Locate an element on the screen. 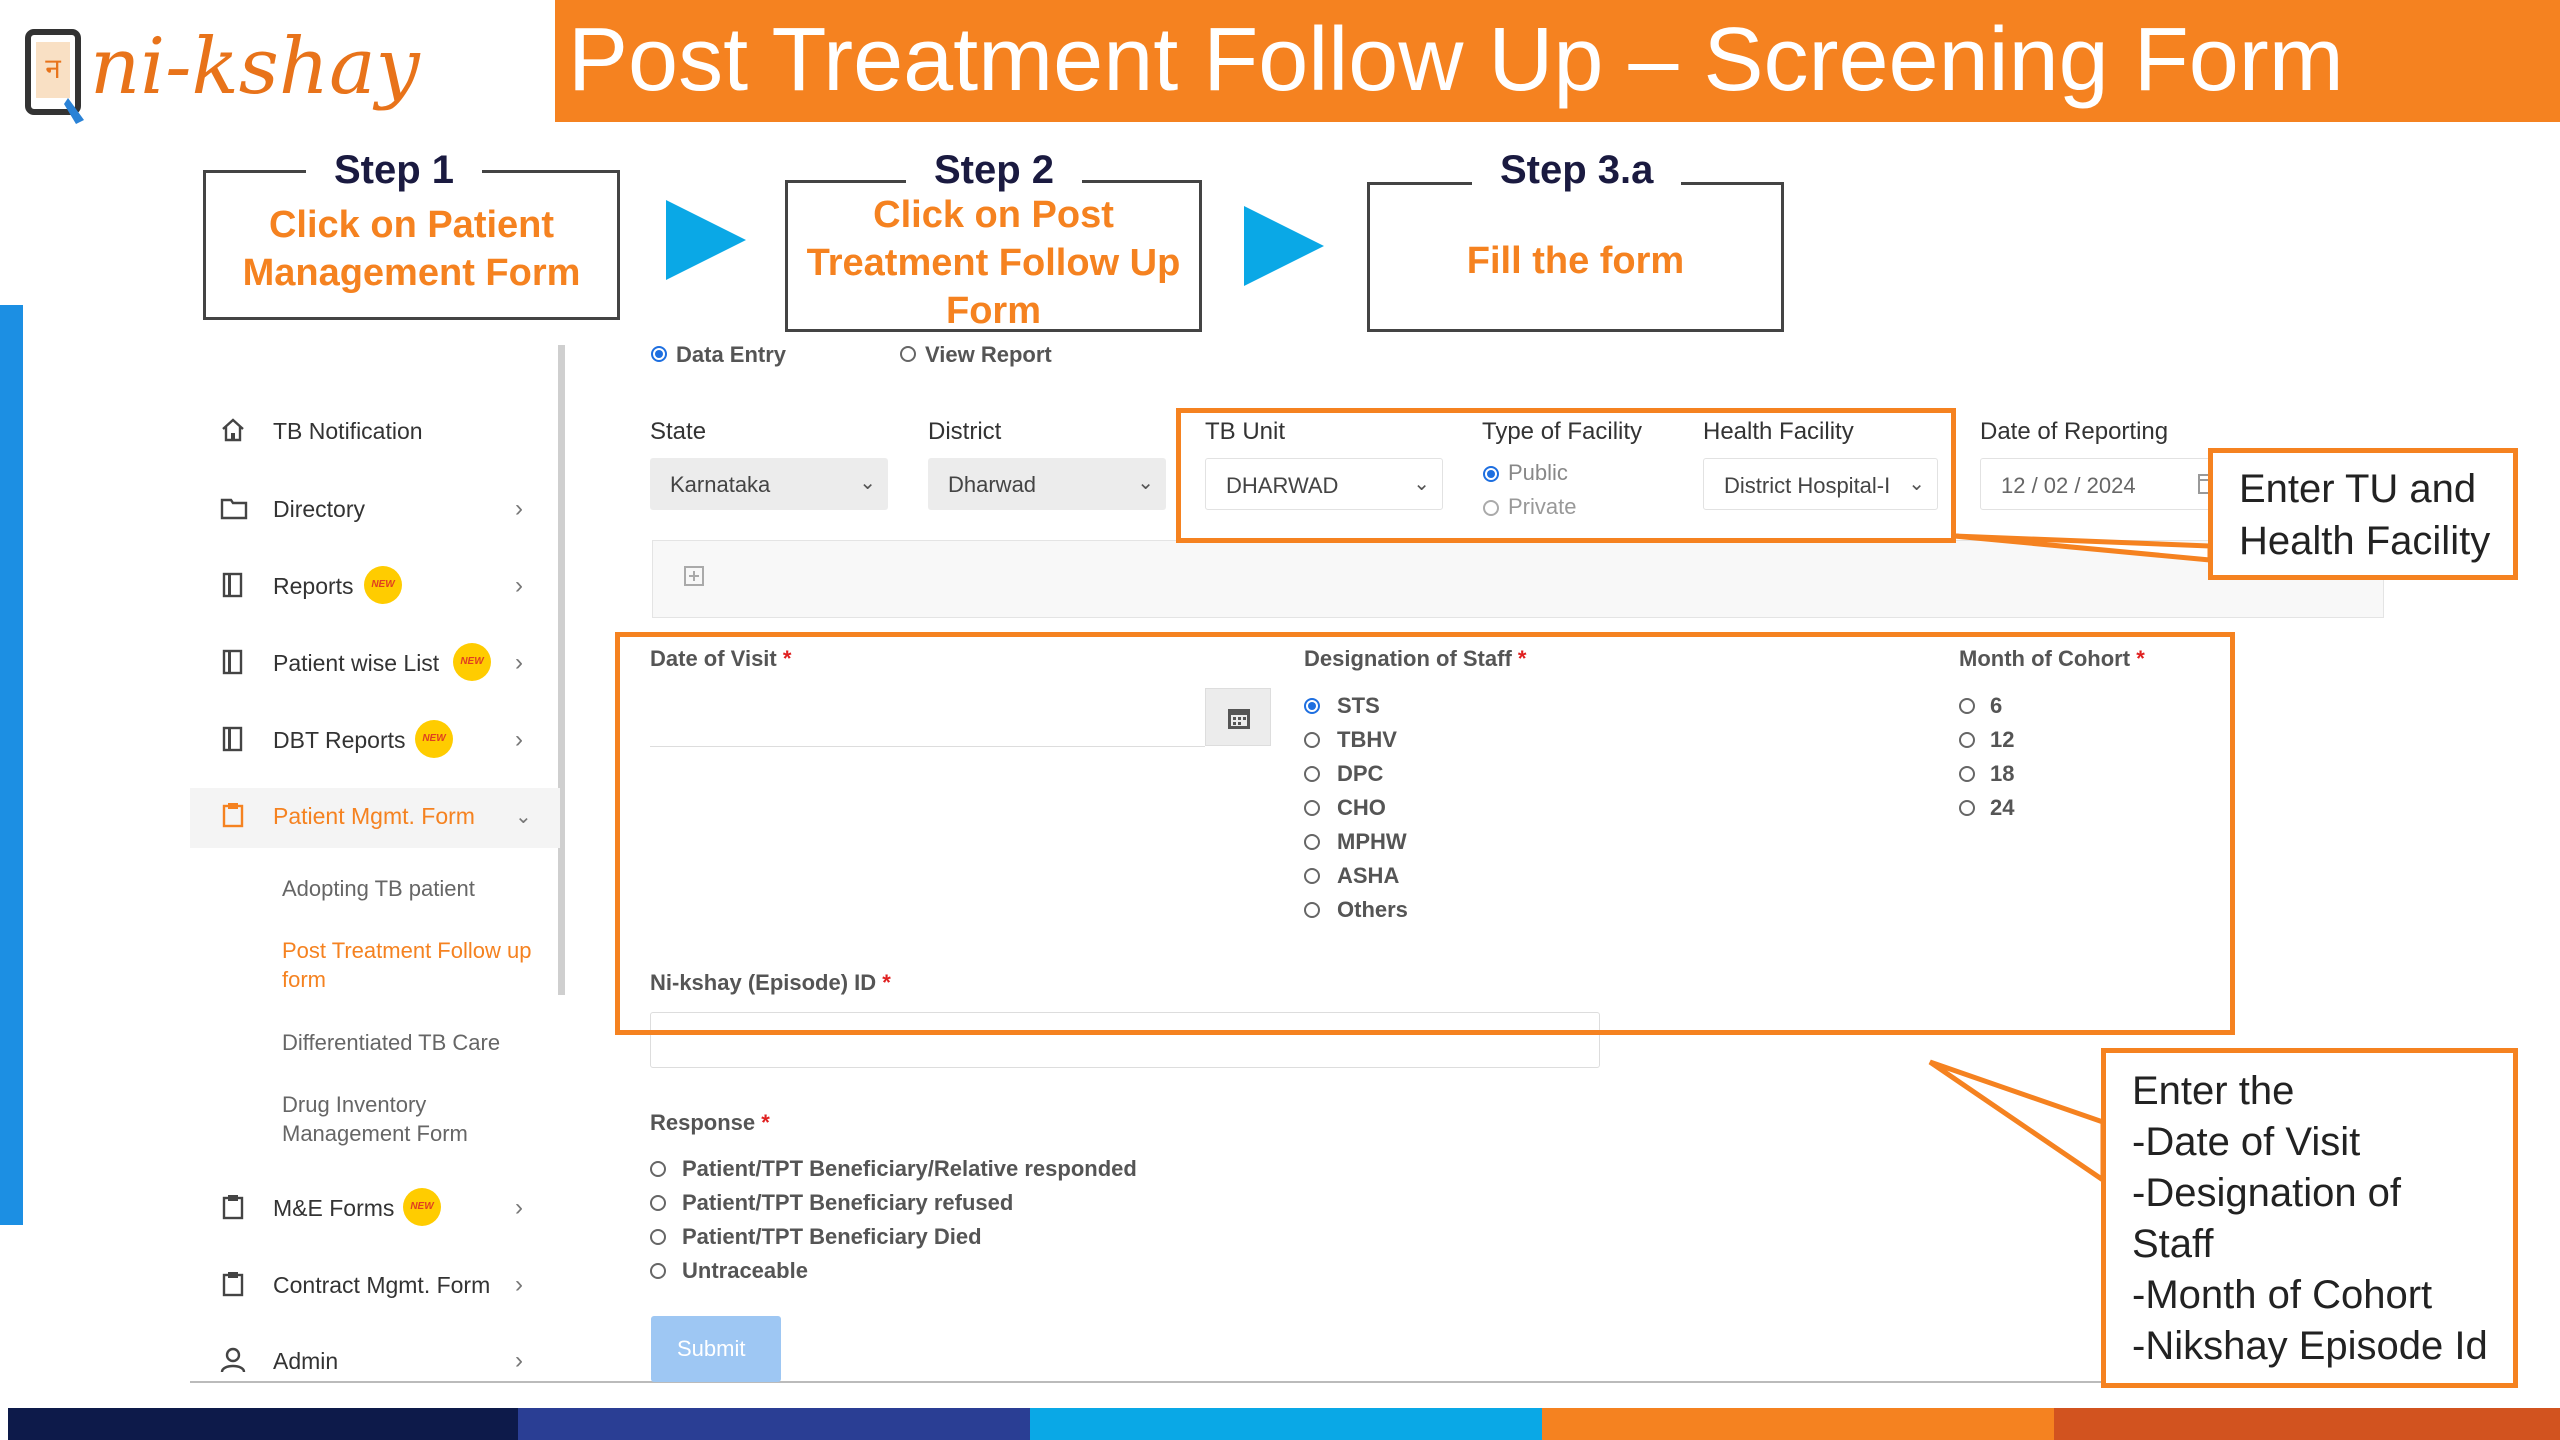  form-callout-line-3: -Designation of is located at coordinates (2267, 1193).